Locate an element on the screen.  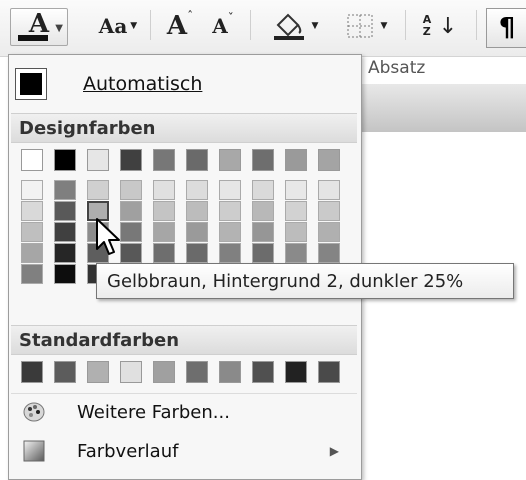
theme-colors-row is located at coordinates (186, 160).